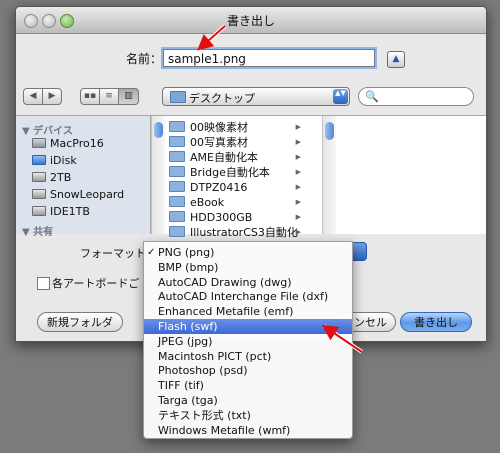 This screenshot has width=500, height=453. What do you see at coordinates (235, 202) in the screenshot?
I see `file-row: eBook ▶` at bounding box center [235, 202].